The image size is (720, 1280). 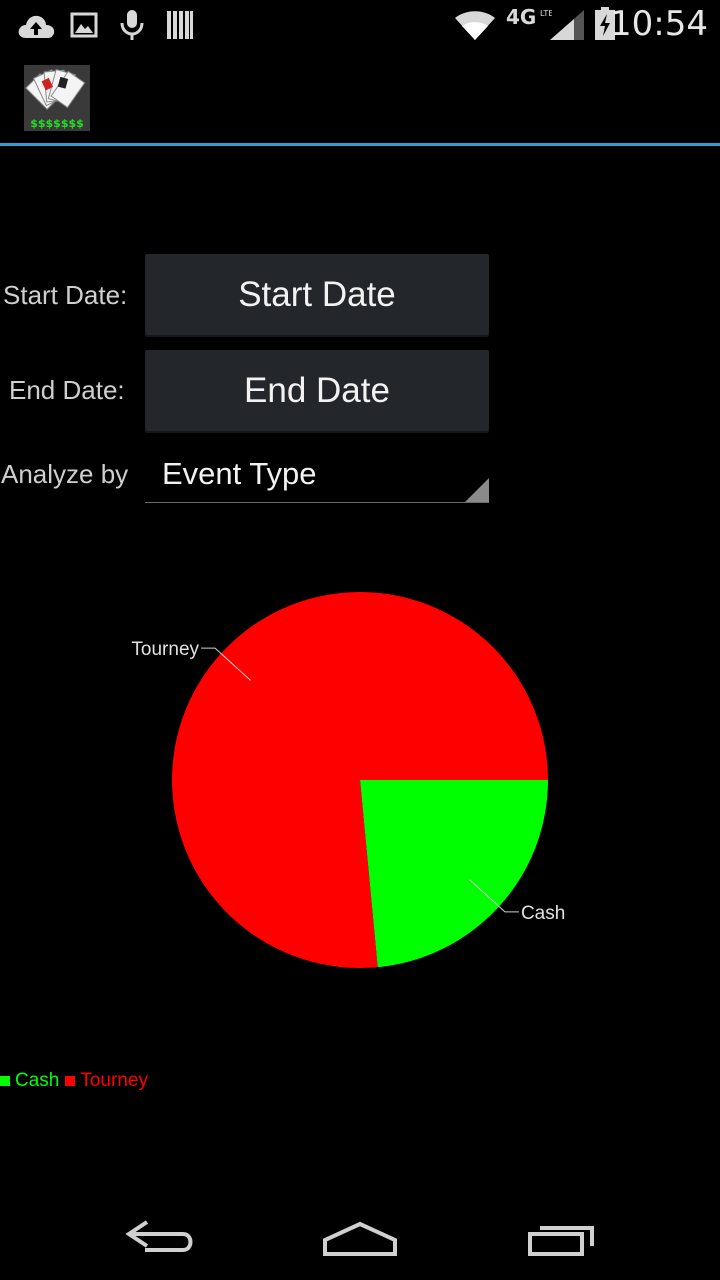 I want to click on legend-label: Cash, so click(x=37, y=1080).